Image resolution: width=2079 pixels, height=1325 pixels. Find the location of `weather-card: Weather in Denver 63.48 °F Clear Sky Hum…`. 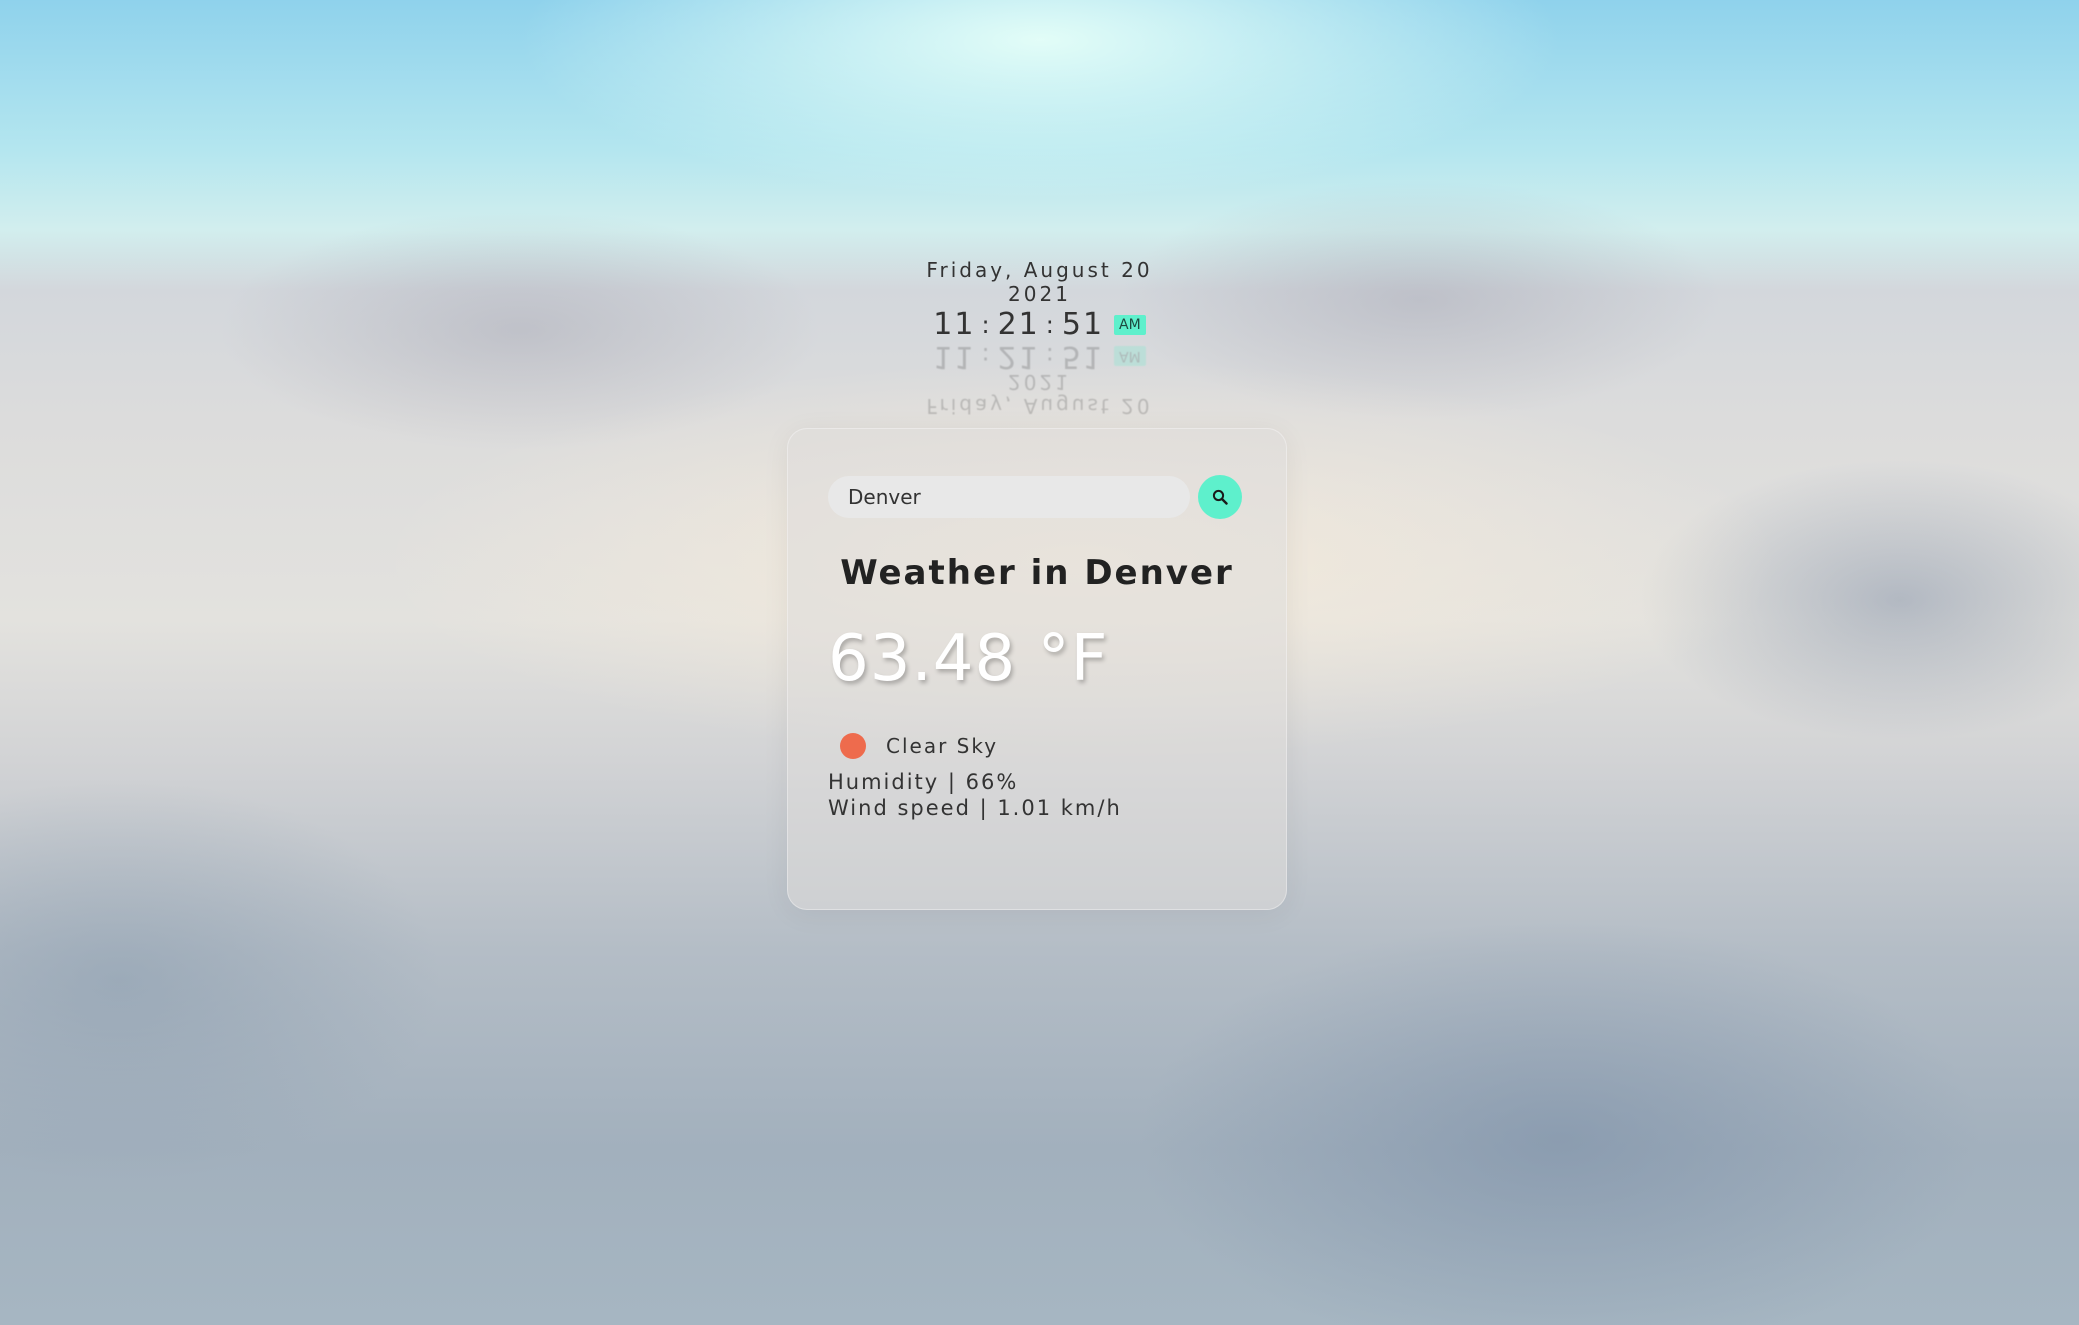

weather-card: Weather in Denver 63.48 °F Clear Sky Hum… is located at coordinates (1037, 669).